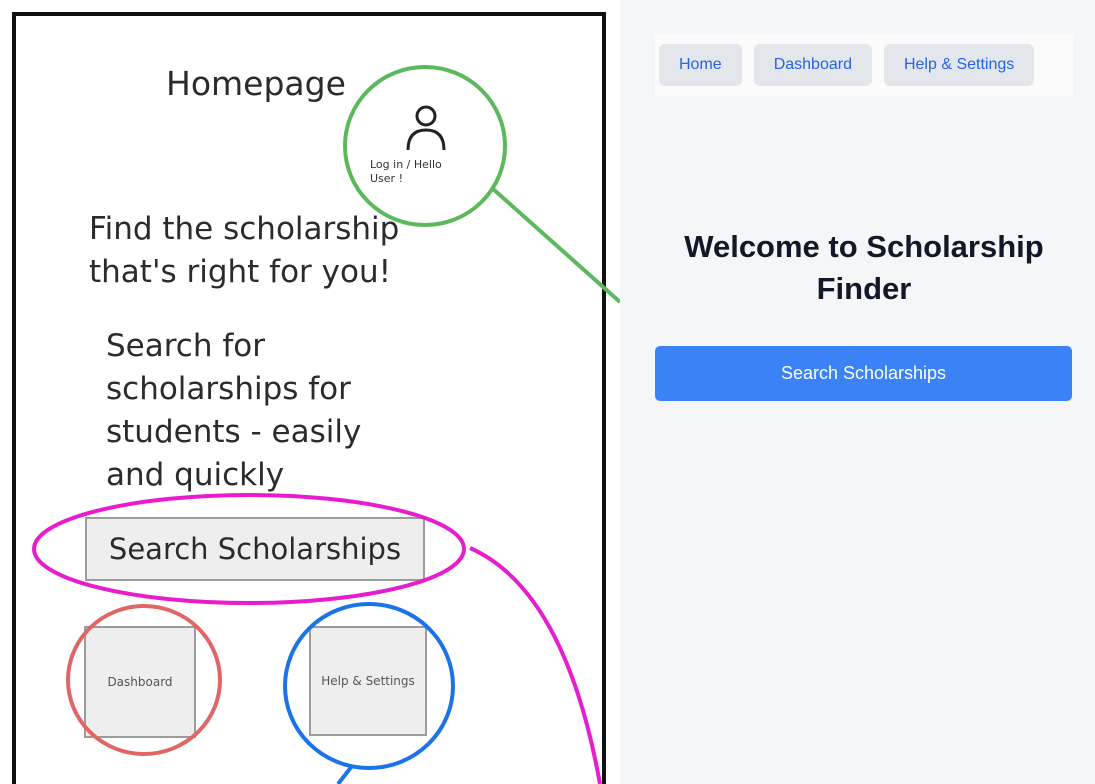  What do you see at coordinates (249, 549) in the screenshot?
I see `search-annotation-ellipse` at bounding box center [249, 549].